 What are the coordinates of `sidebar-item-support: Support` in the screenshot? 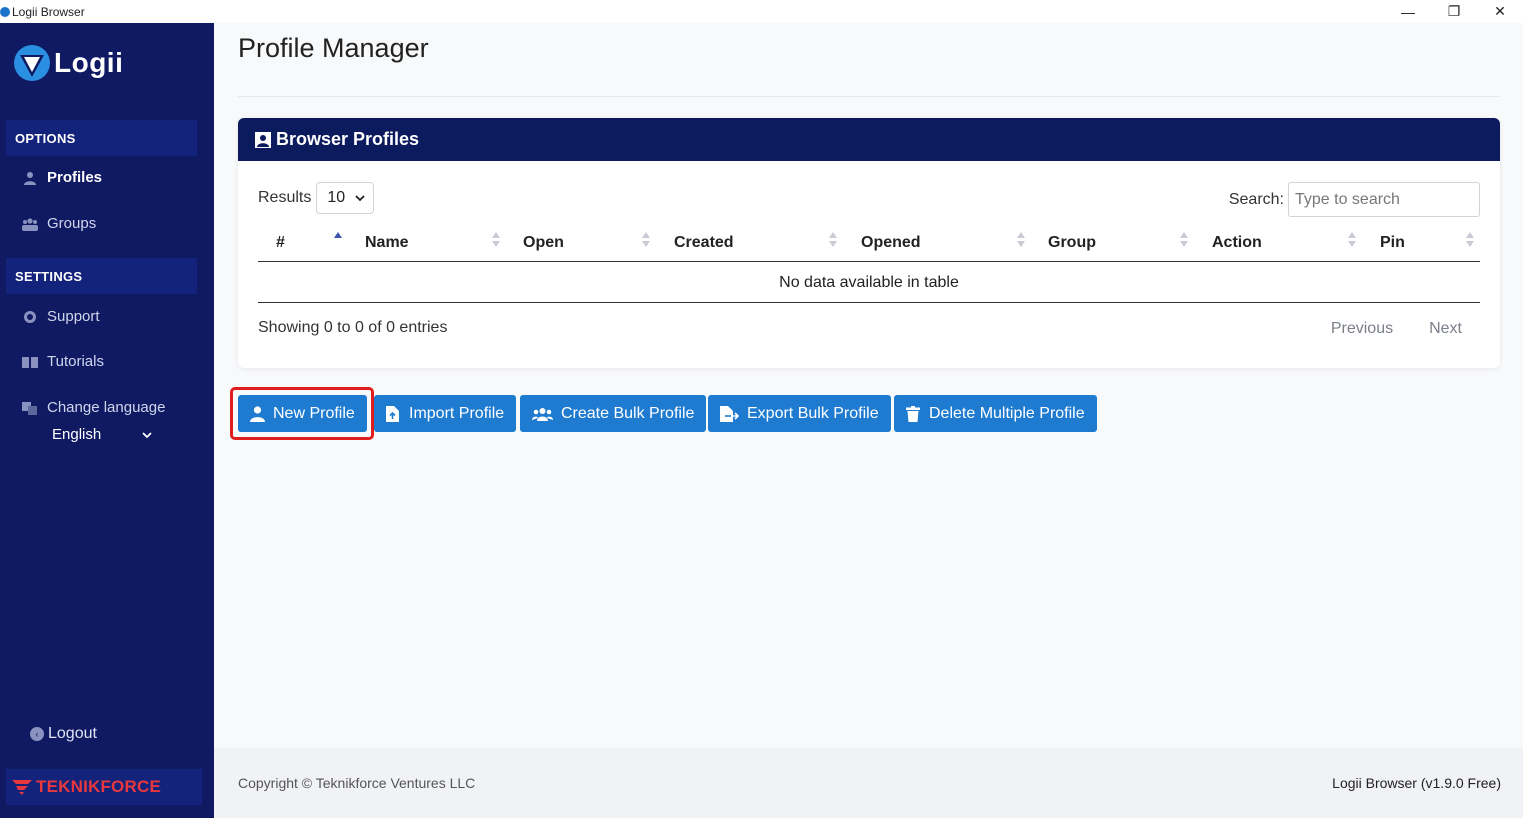 It's located at (61, 316).